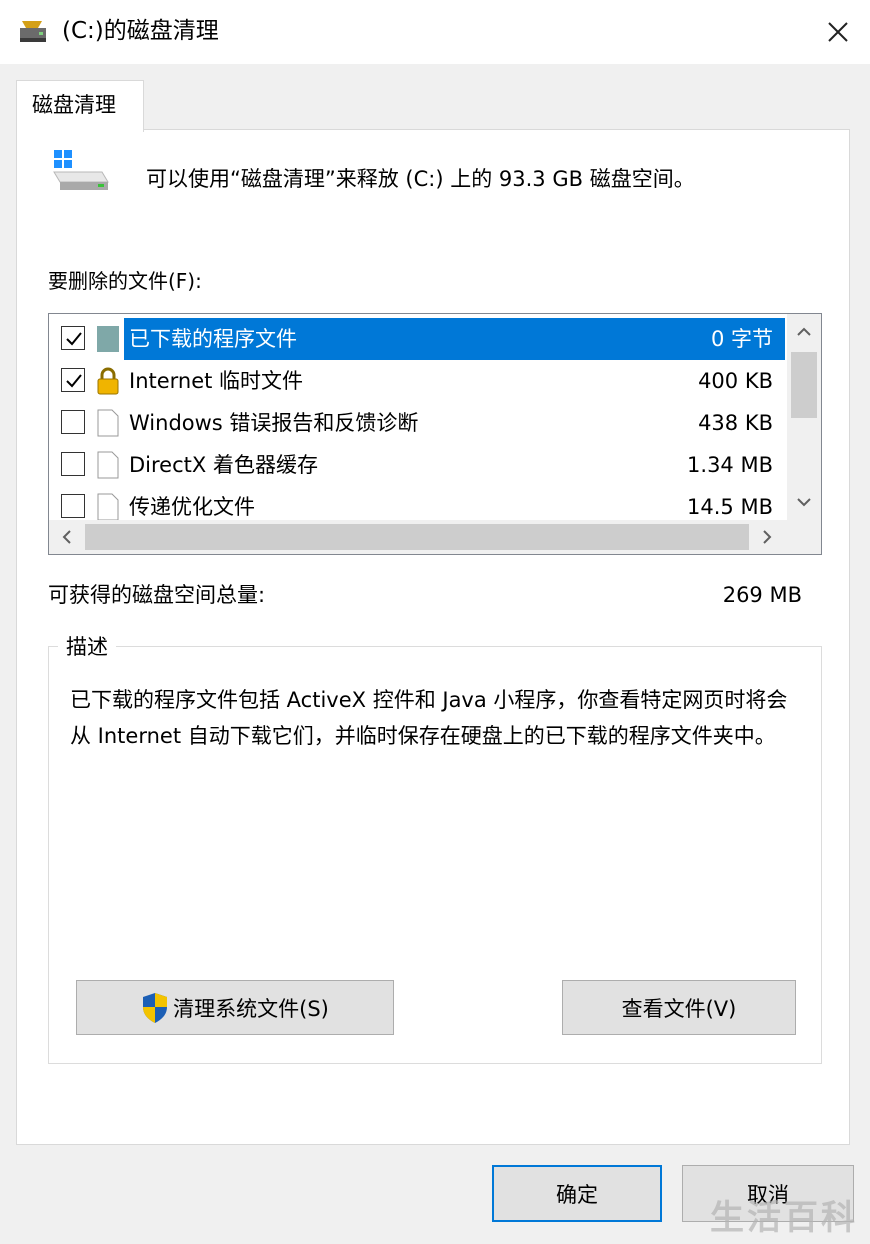 The height and width of the screenshot is (1244, 870). What do you see at coordinates (108, 381) in the screenshot?
I see `lock-icon` at bounding box center [108, 381].